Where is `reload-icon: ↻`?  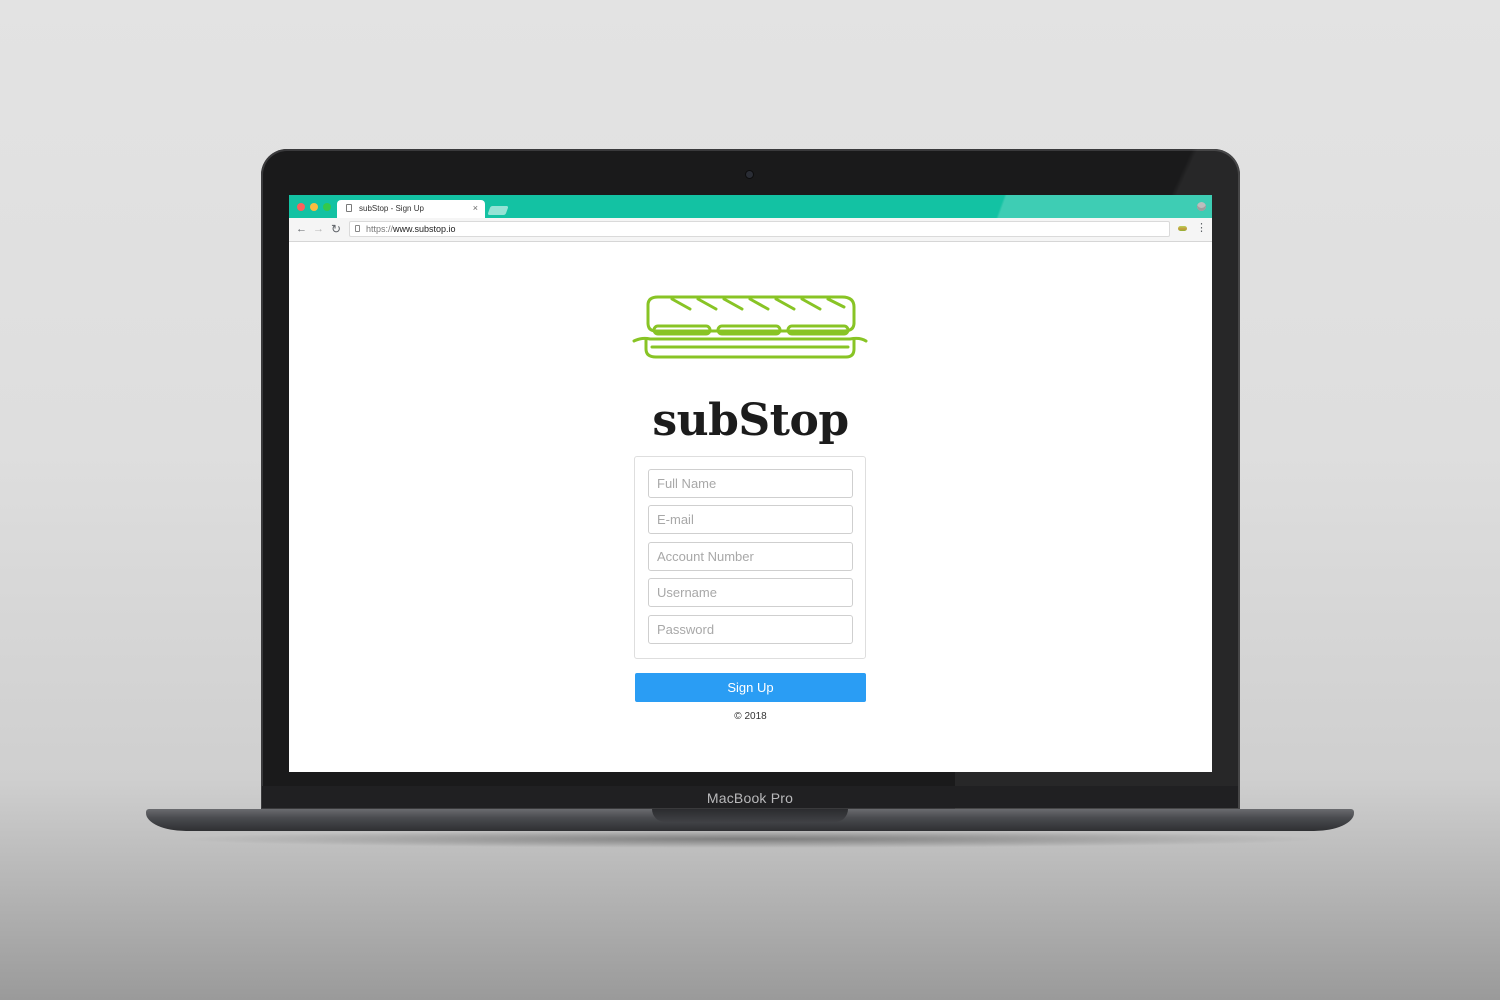 reload-icon: ↻ is located at coordinates (336, 229).